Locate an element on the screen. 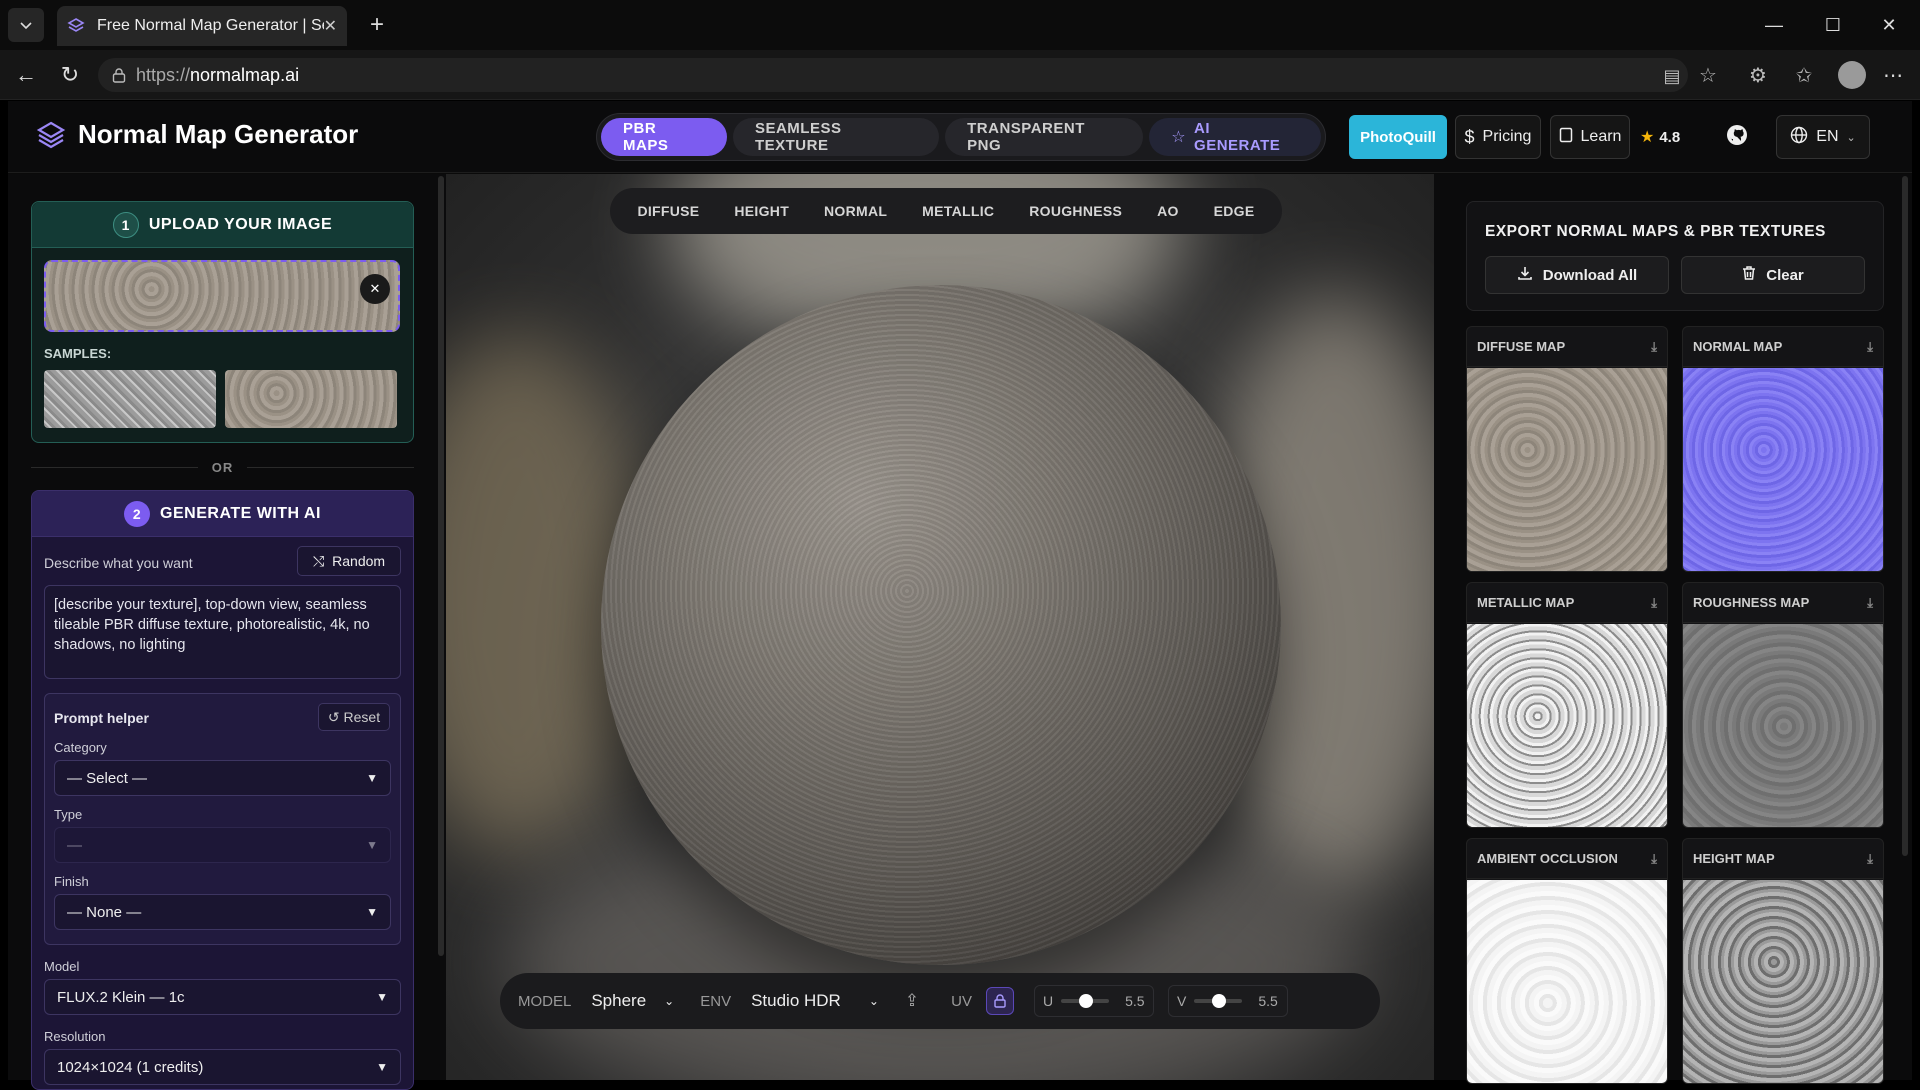 This screenshot has width=1920, height=1090. map-tab-ao: AO is located at coordinates (1168, 211).